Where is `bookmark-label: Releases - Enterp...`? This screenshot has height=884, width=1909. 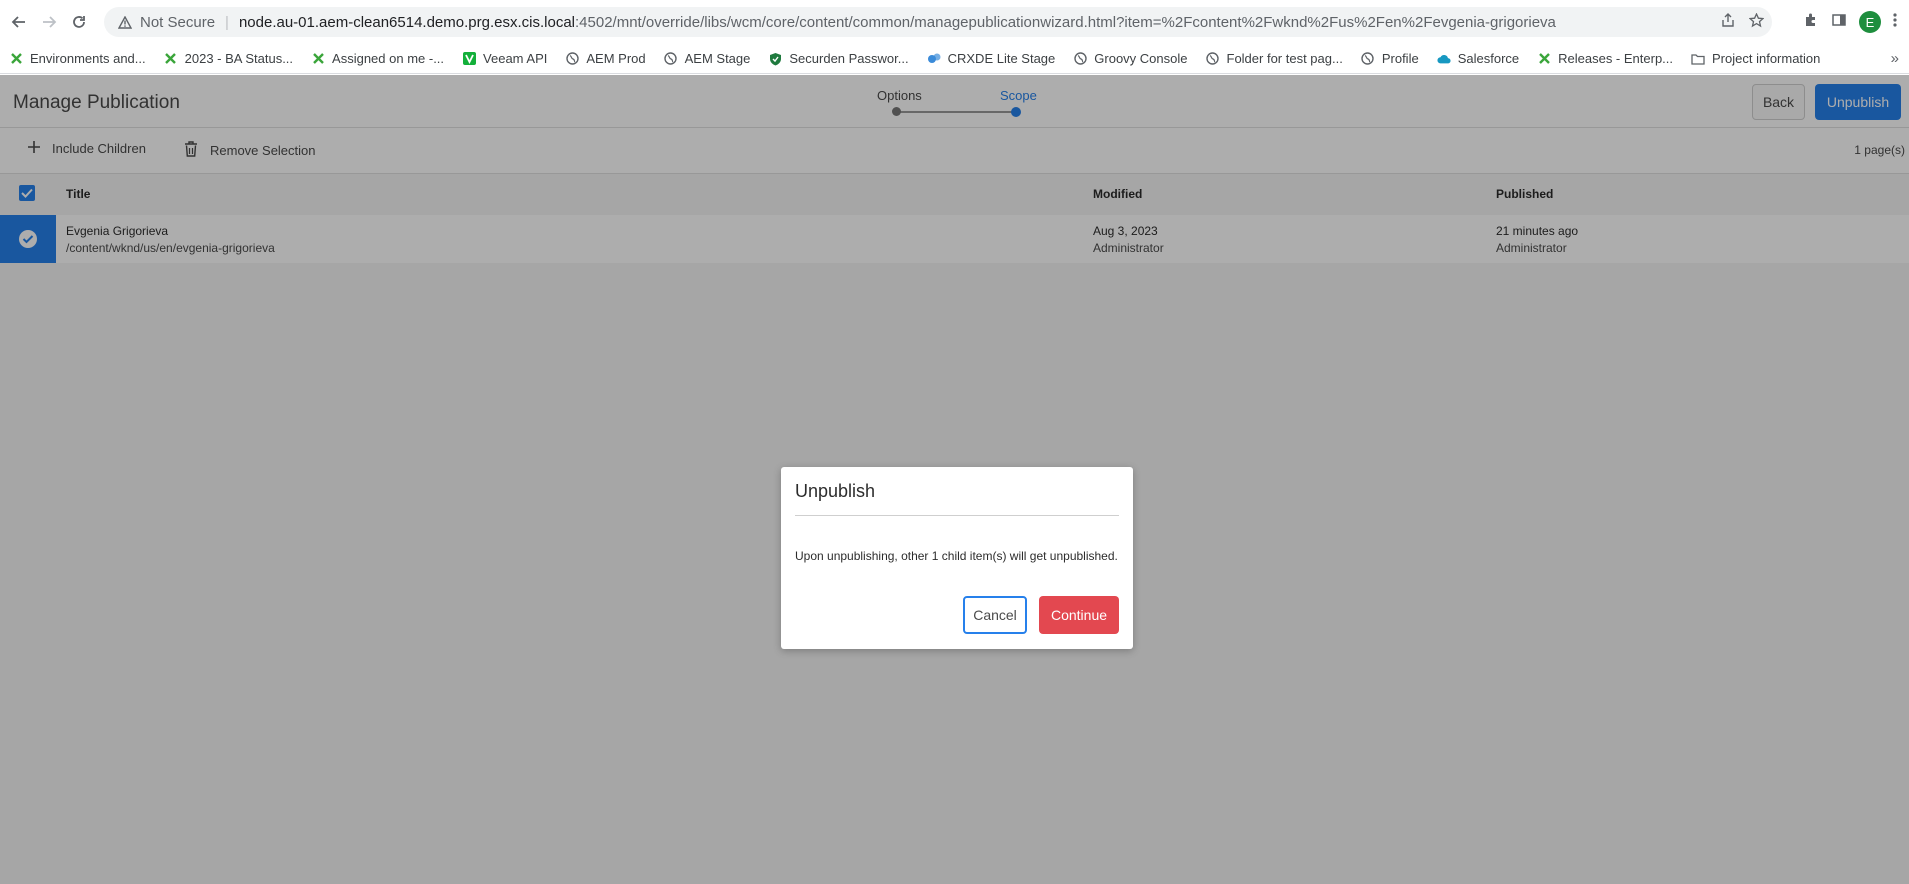 bookmark-label: Releases - Enterp... is located at coordinates (1616, 58).